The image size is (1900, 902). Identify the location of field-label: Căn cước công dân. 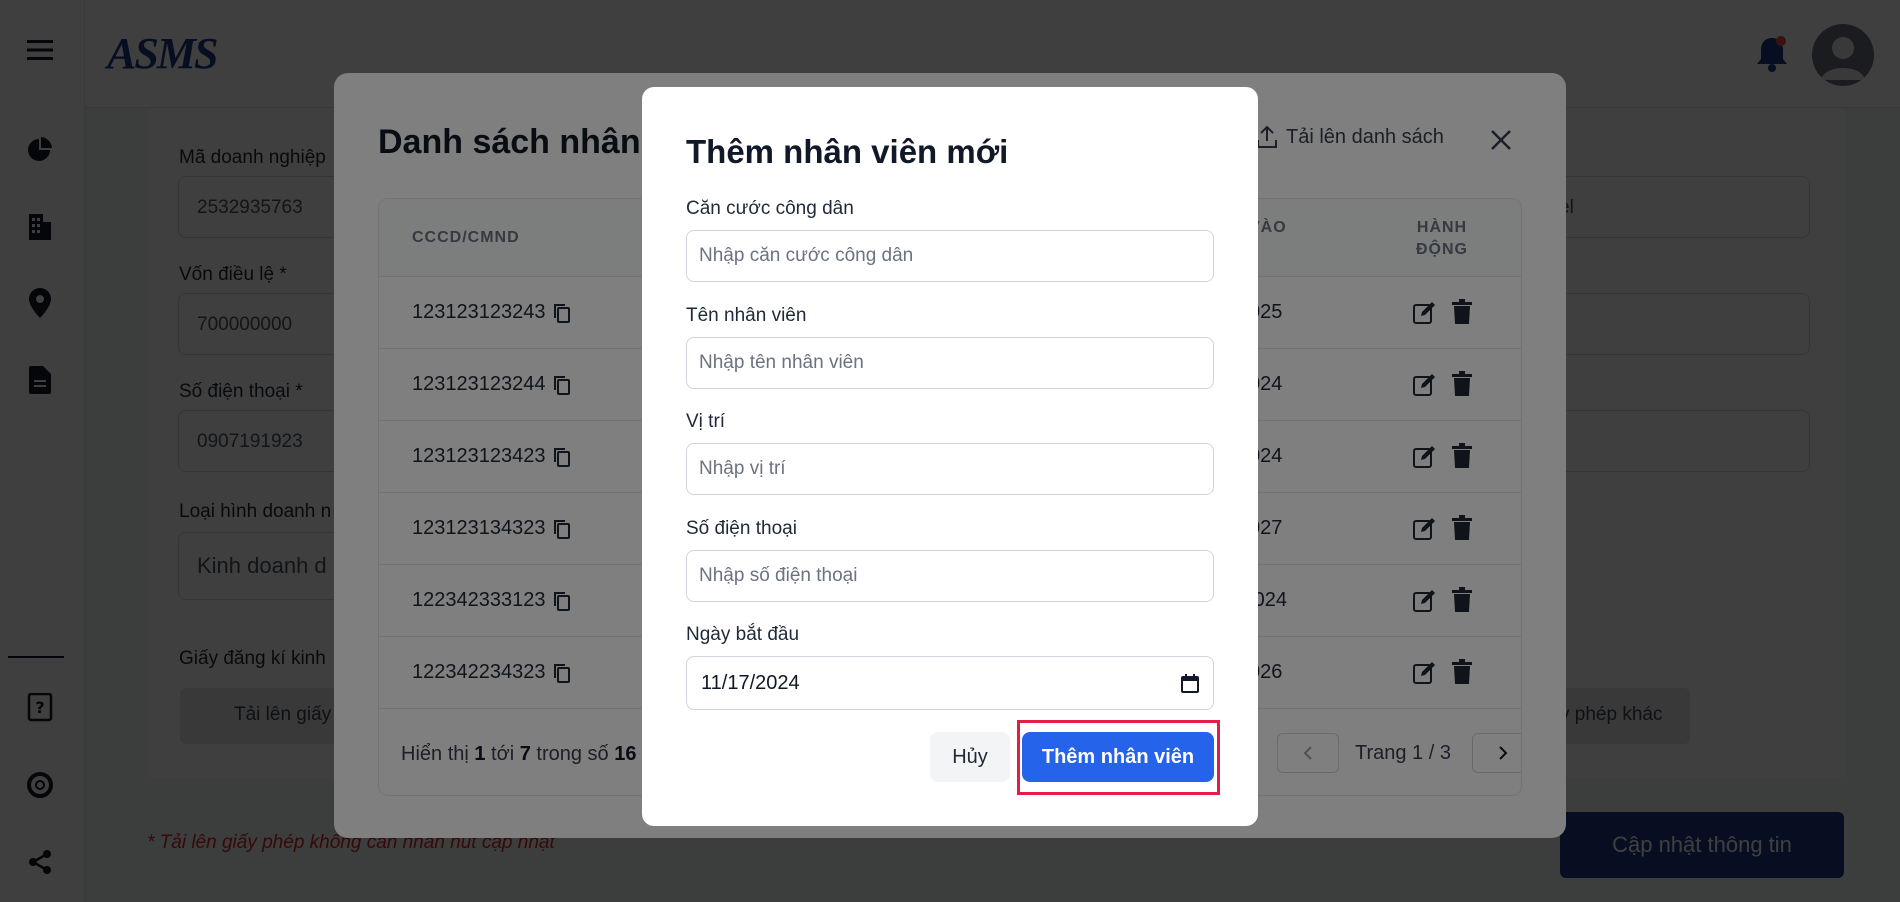
(770, 208).